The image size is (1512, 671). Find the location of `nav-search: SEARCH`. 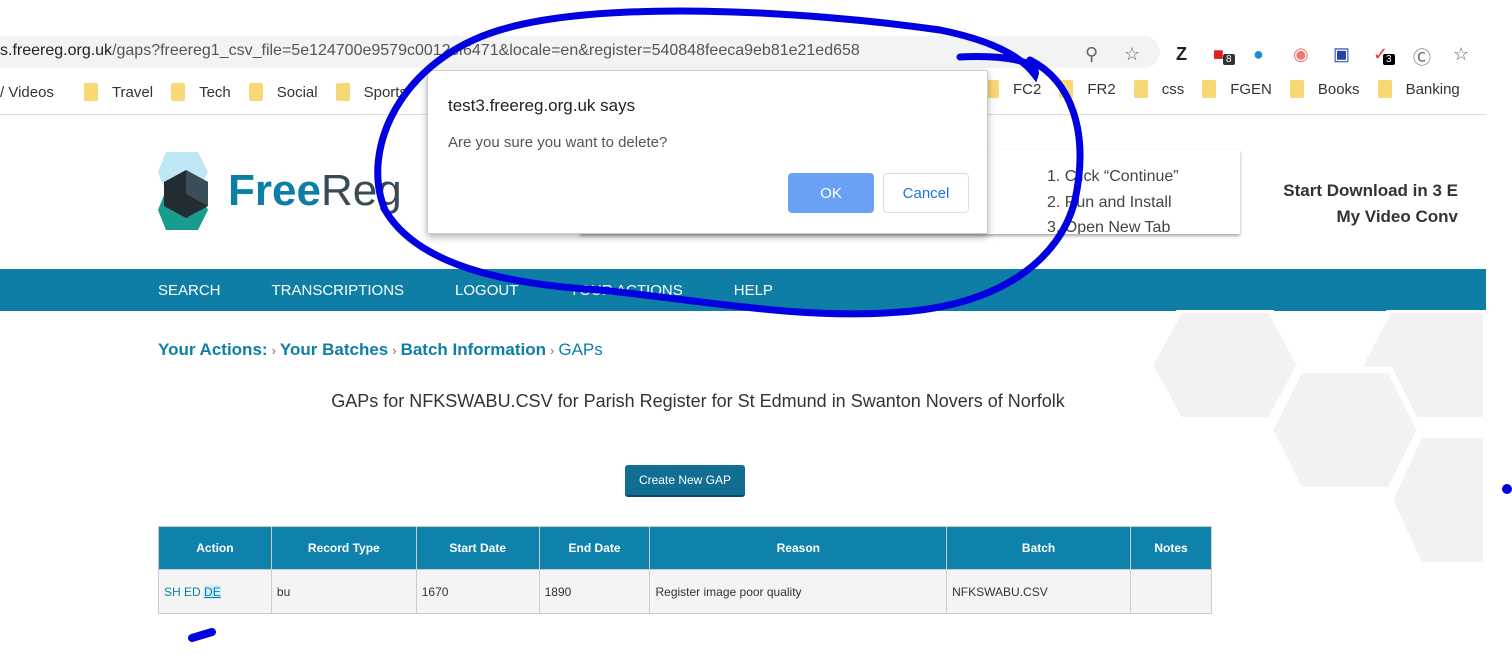

nav-search: SEARCH is located at coordinates (189, 290).